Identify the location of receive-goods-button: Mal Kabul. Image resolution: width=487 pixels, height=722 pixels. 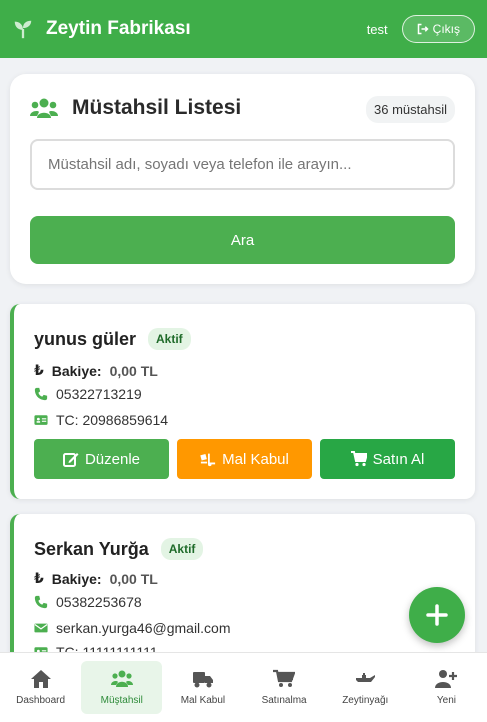
(244, 459).